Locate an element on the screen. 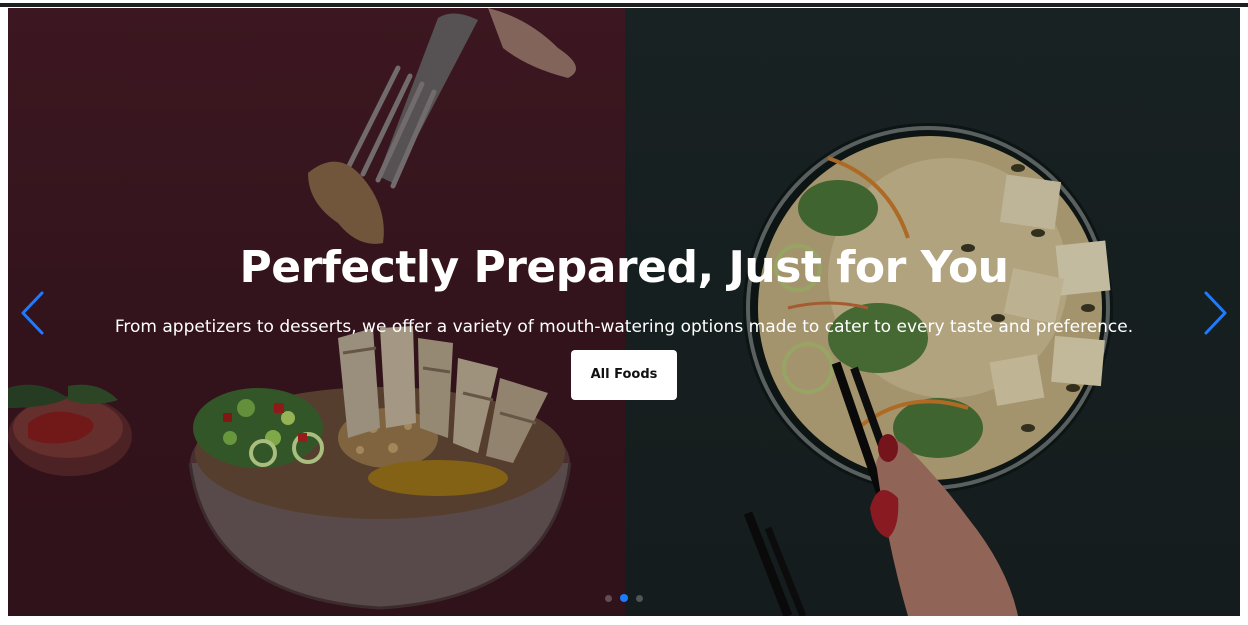  chevron-left-icon is located at coordinates (32, 313).